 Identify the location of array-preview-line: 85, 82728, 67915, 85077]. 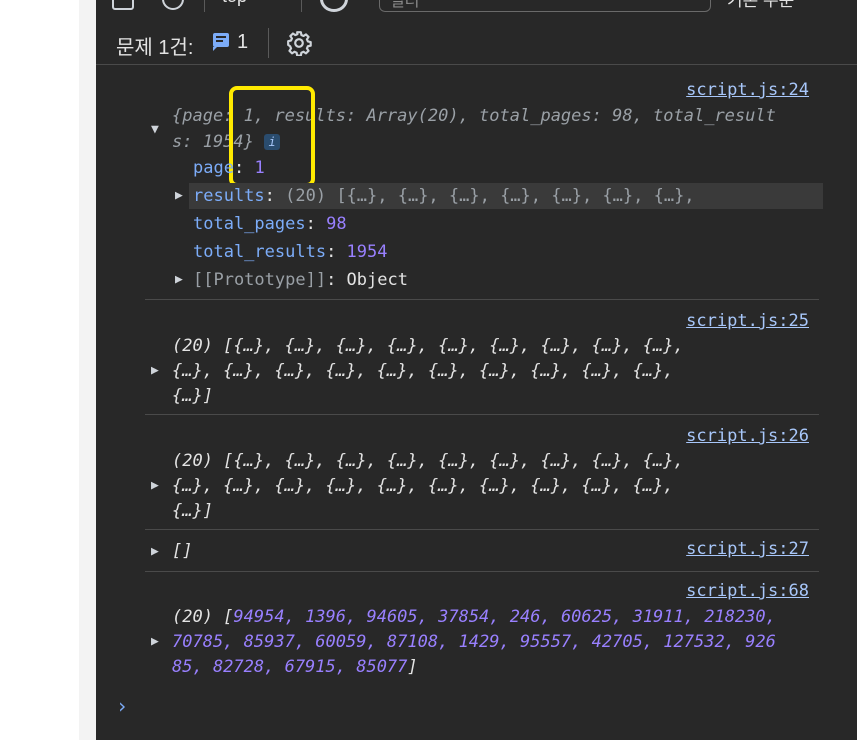
(295, 667).